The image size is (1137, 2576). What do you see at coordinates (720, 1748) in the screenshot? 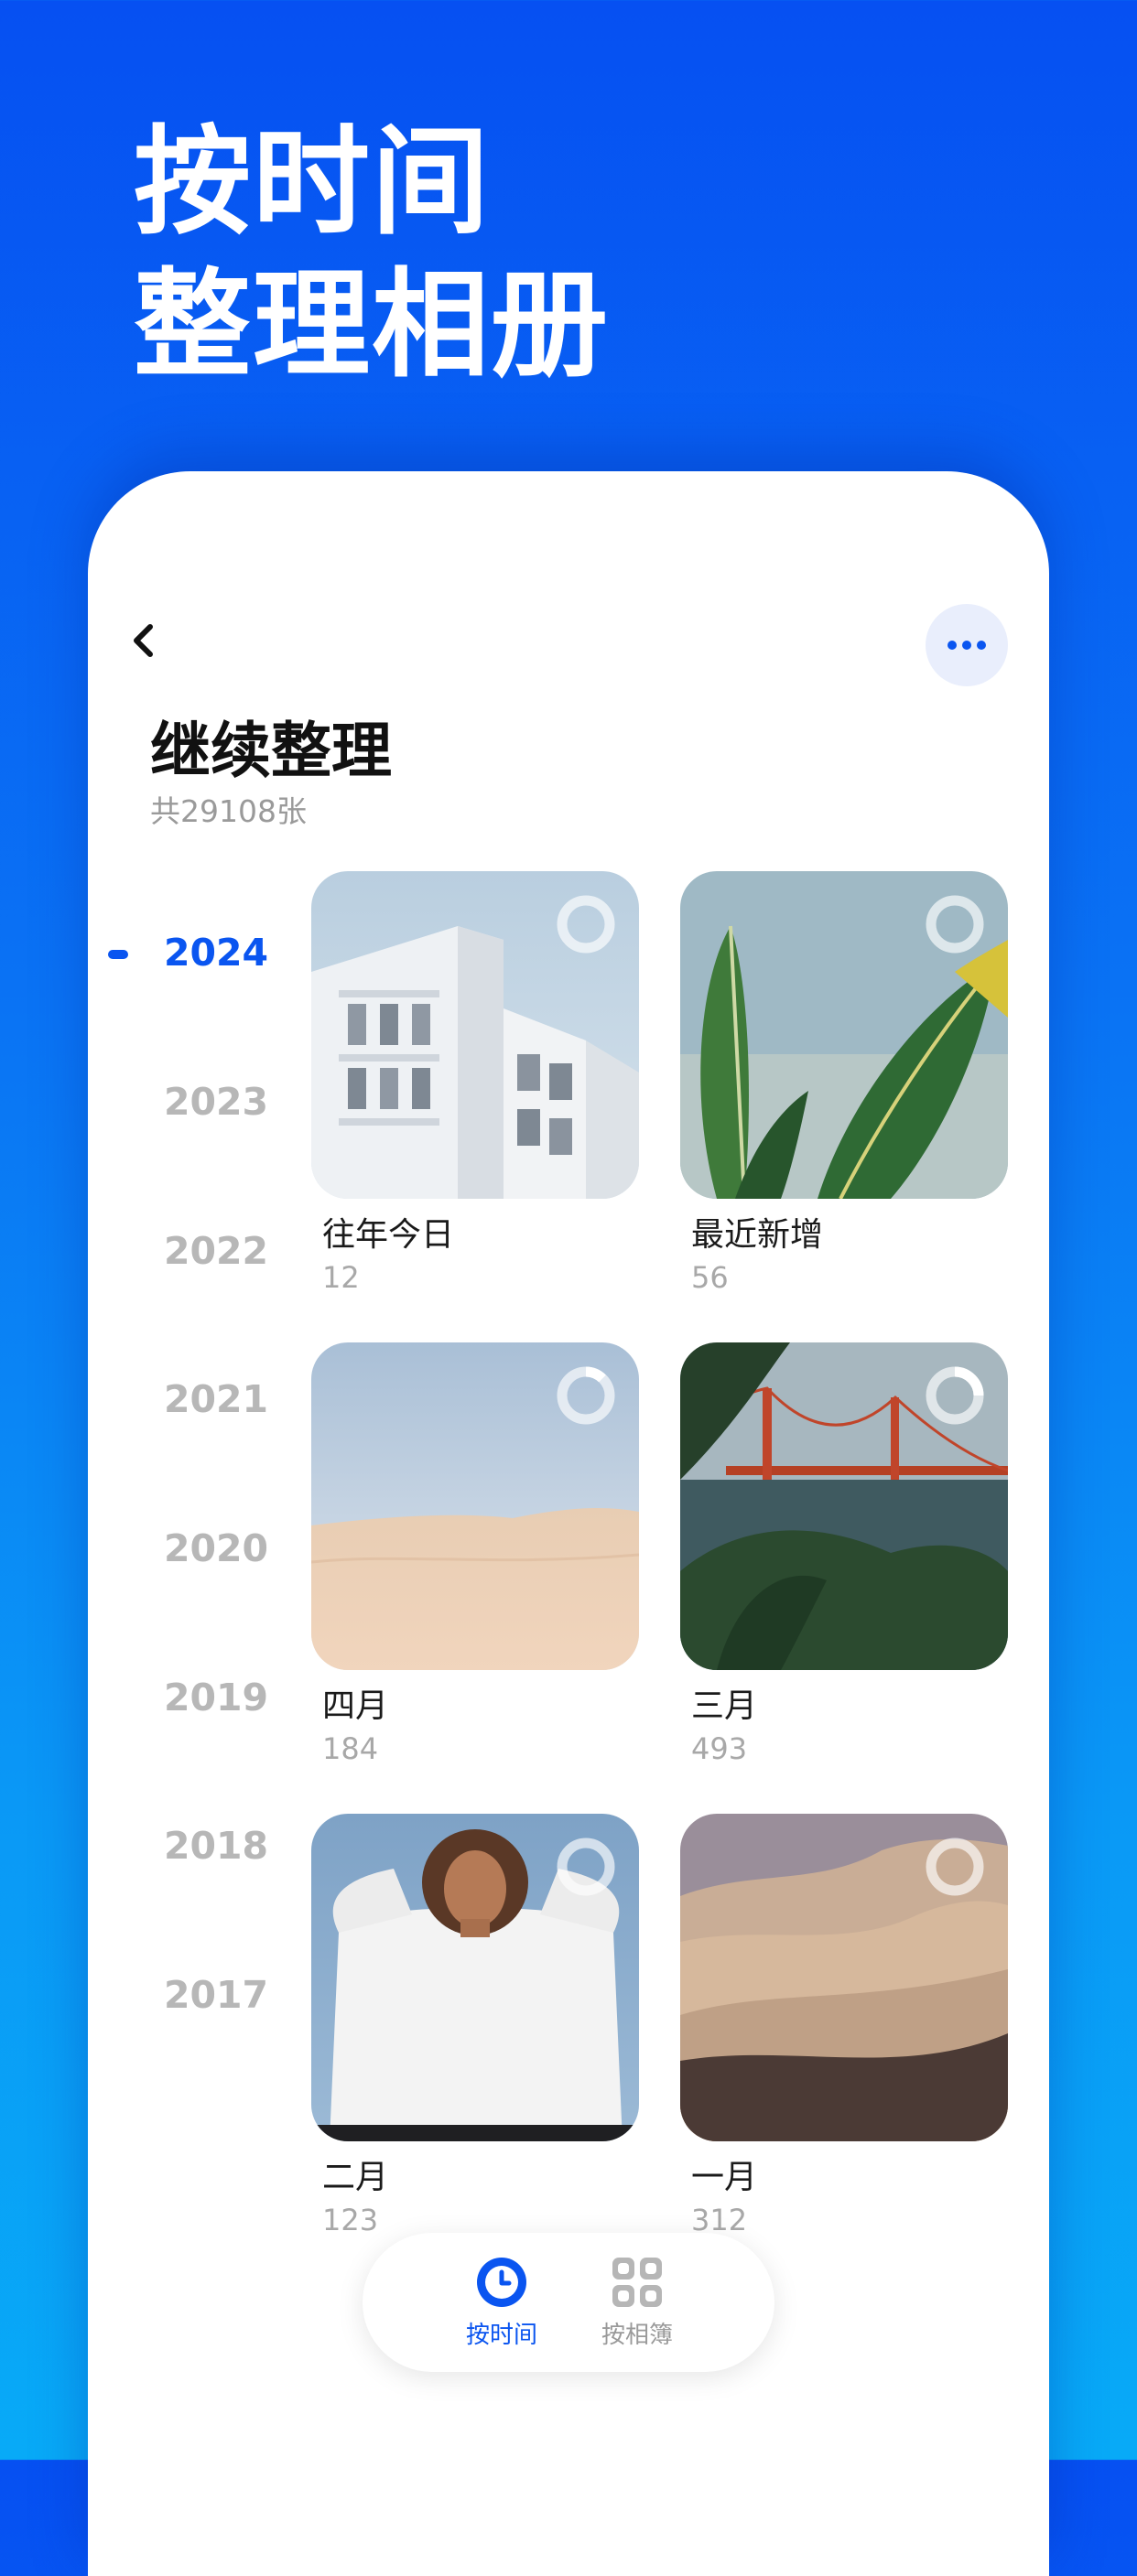
I see `album-count: 493` at bounding box center [720, 1748].